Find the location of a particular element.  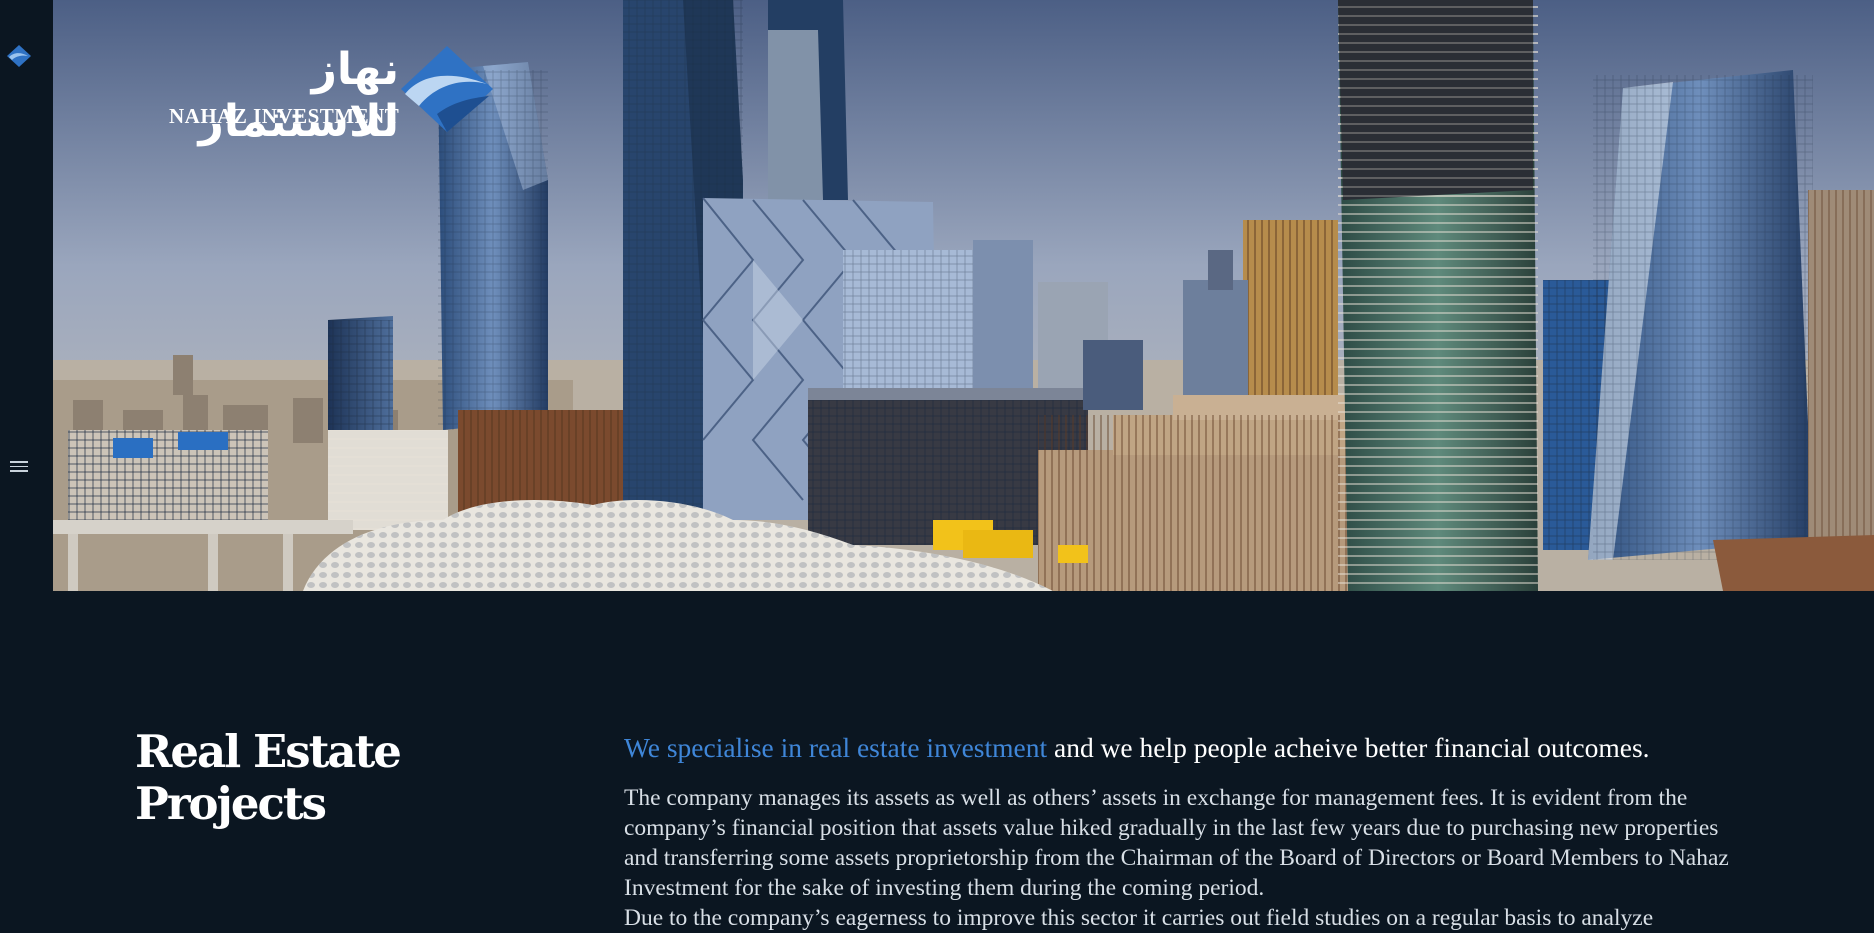

brand-name-arabic: نهاز للاستثمار is located at coordinates (298, 95).